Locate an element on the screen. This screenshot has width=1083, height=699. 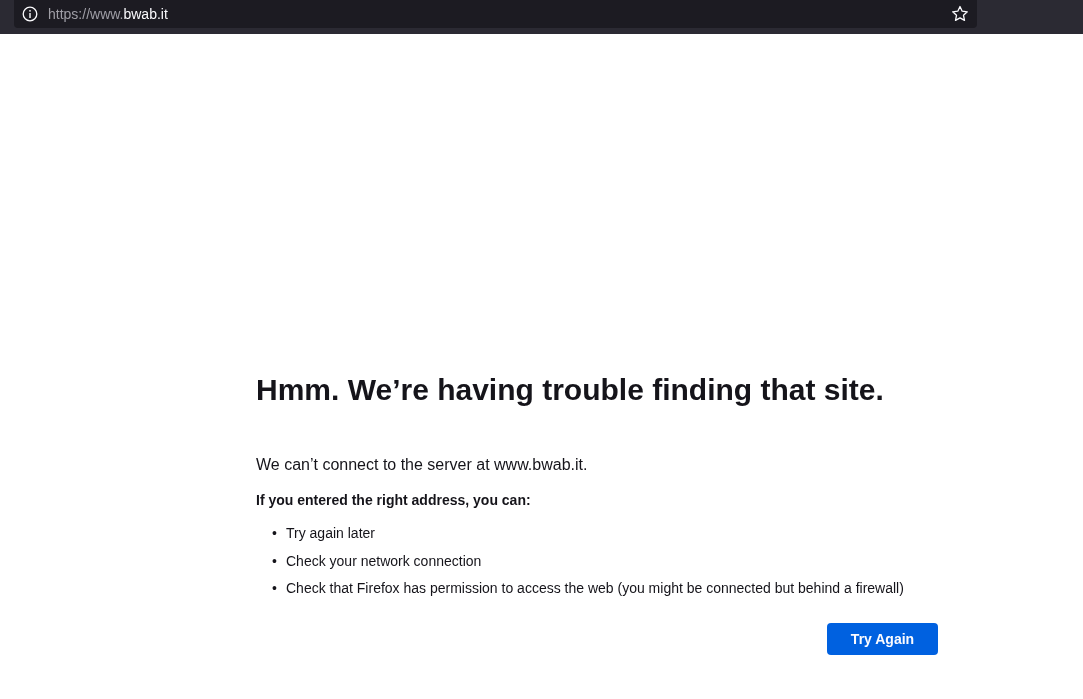
info-icon is located at coordinates (30, 14).